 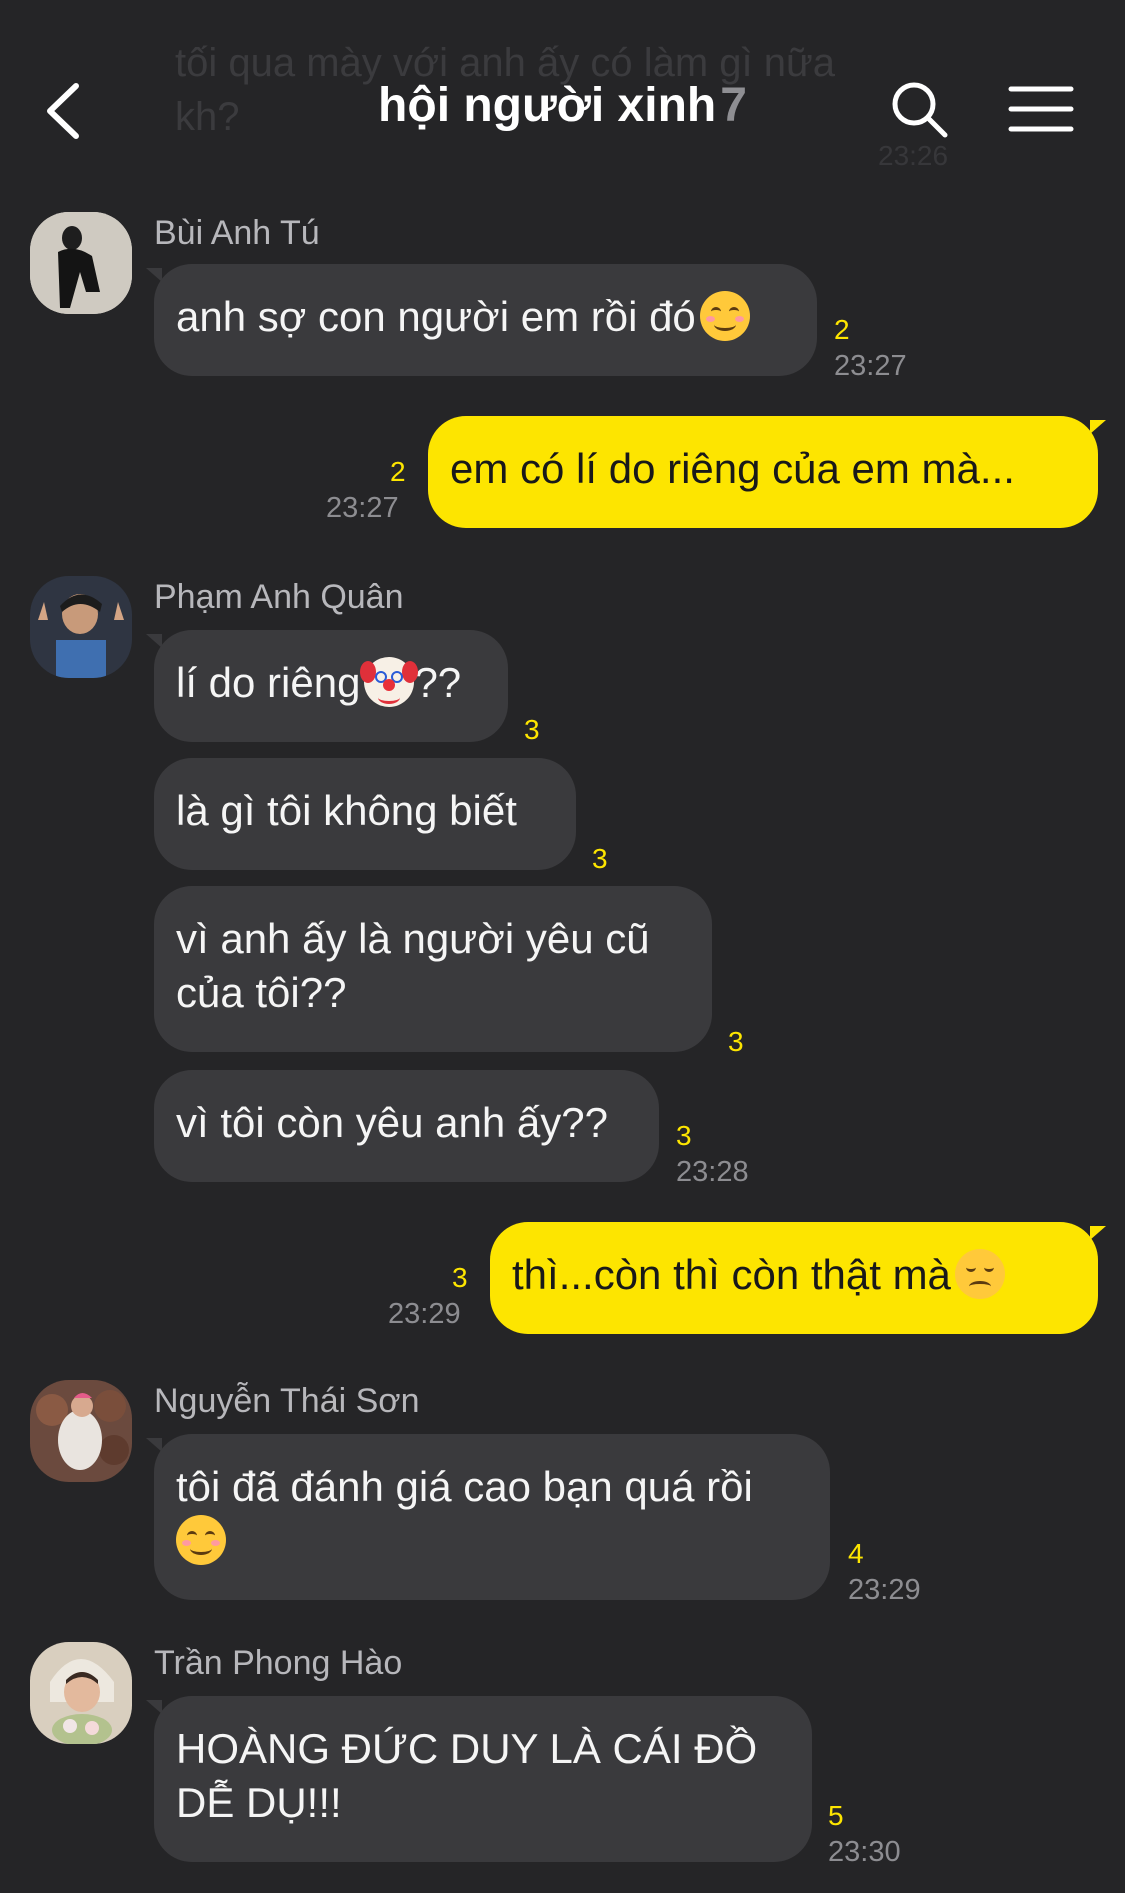 I want to click on chat-title: hội người xinh7, so click(x=562, y=105).